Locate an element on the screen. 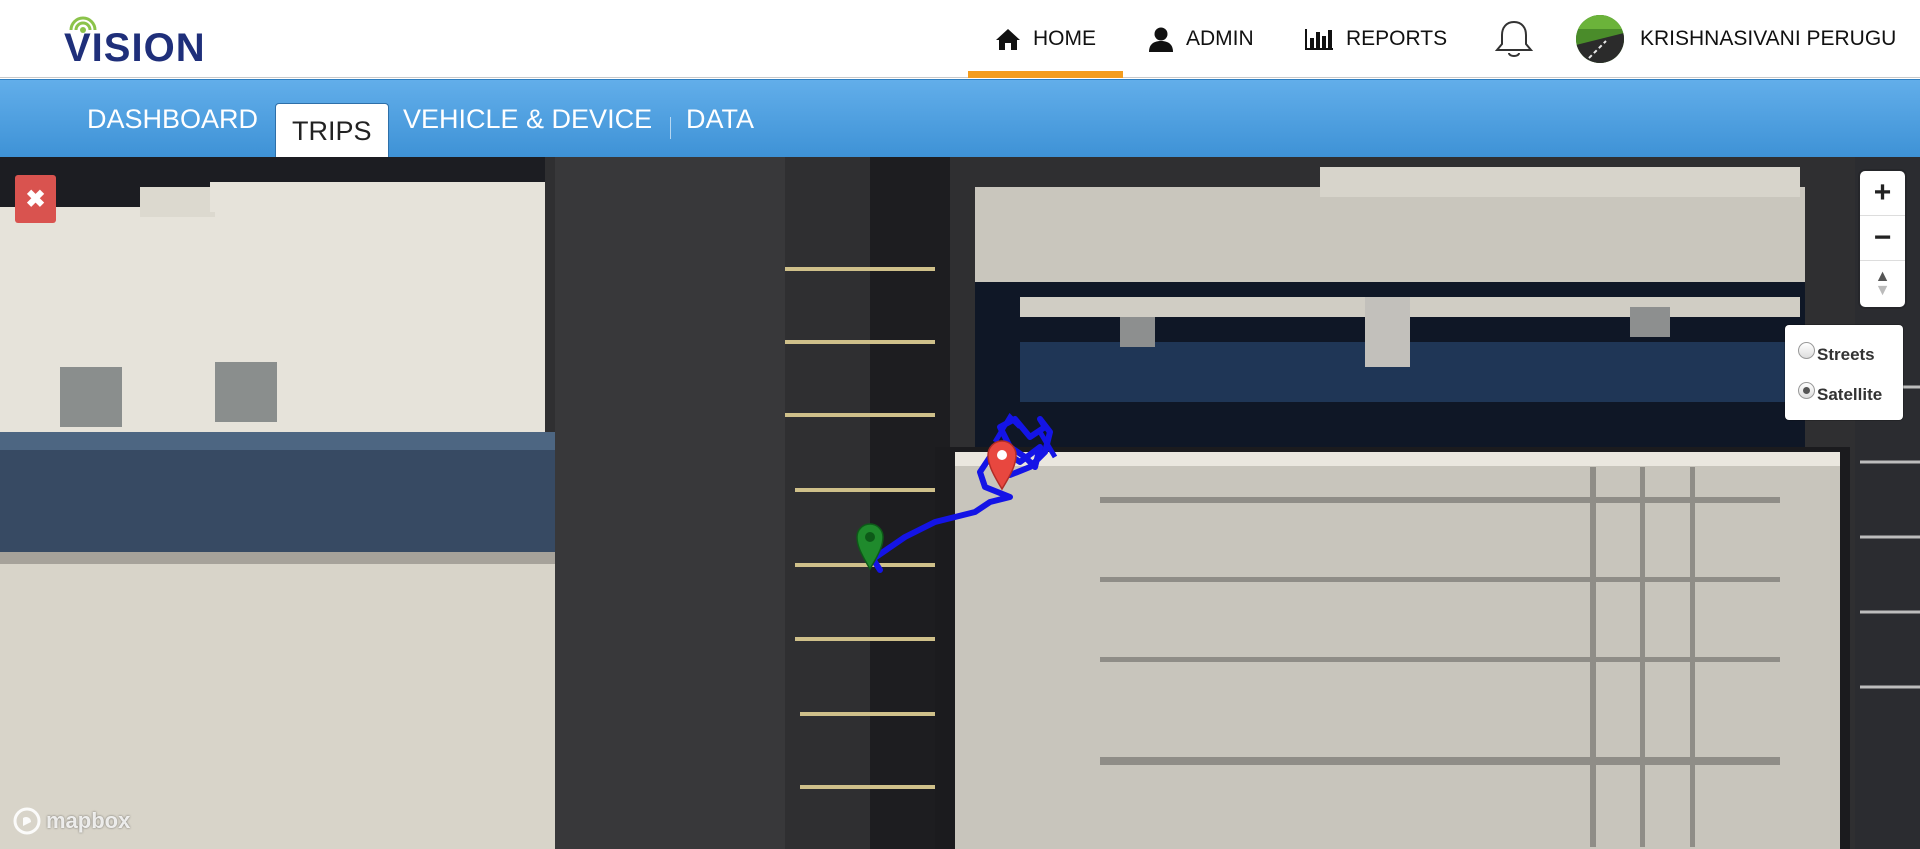  tab-vehicle-device: VEHICLE & DEVICE is located at coordinates (527, 119).